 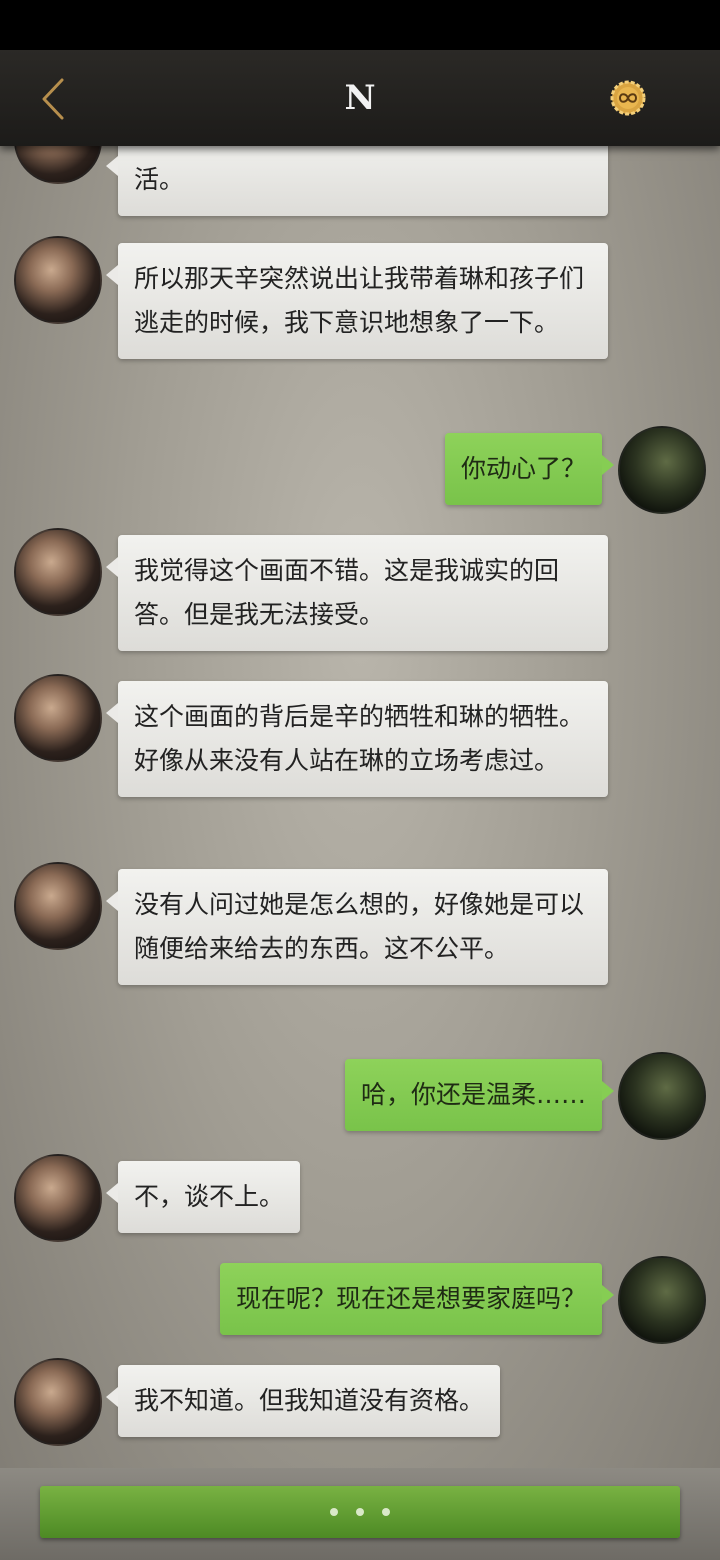 What do you see at coordinates (359, 300) in the screenshot?
I see `message-text: 所以那天辛突然说出让我带着琳和孩子们逃走的时候，我下意识地想象了一下。` at bounding box center [359, 300].